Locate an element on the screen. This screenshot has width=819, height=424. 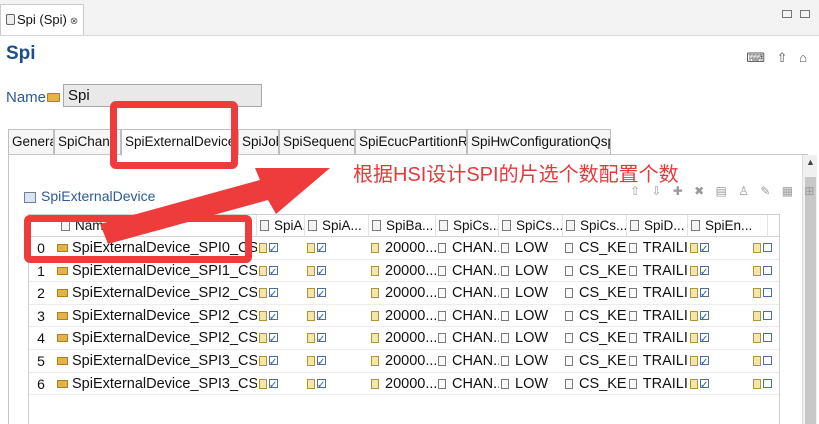
annotation-arrow is located at coordinates (215, 206).